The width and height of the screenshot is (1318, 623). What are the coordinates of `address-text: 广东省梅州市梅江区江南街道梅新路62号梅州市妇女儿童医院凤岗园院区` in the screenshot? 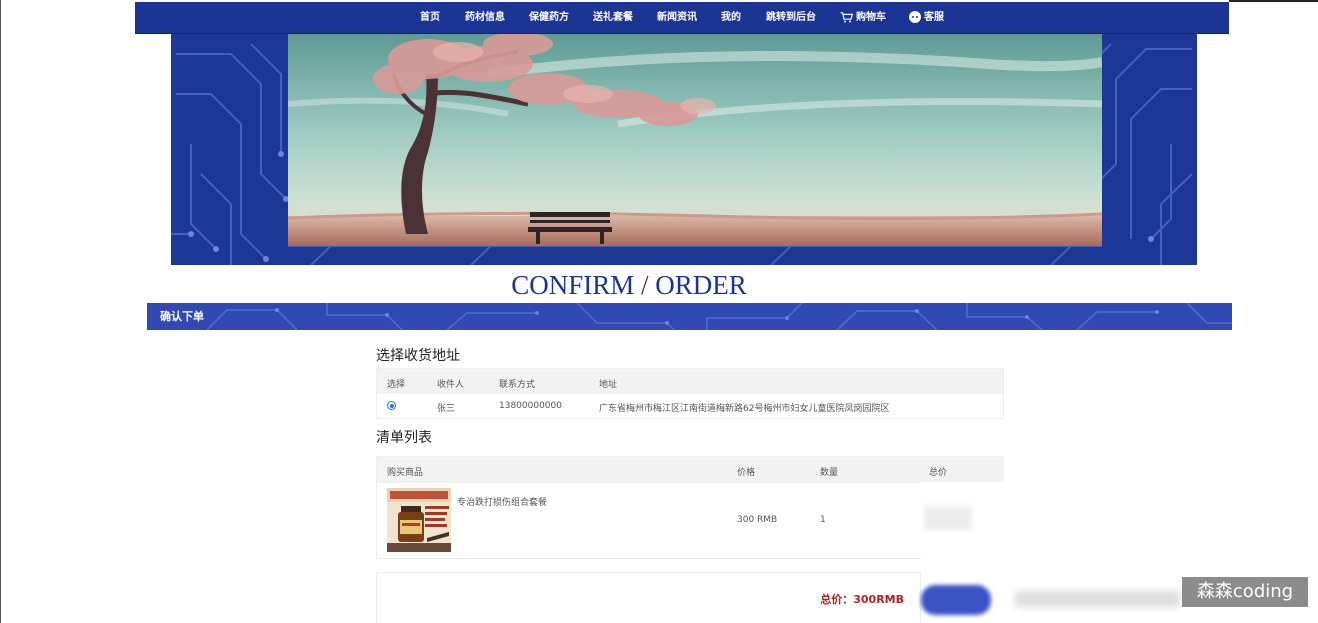 It's located at (744, 409).